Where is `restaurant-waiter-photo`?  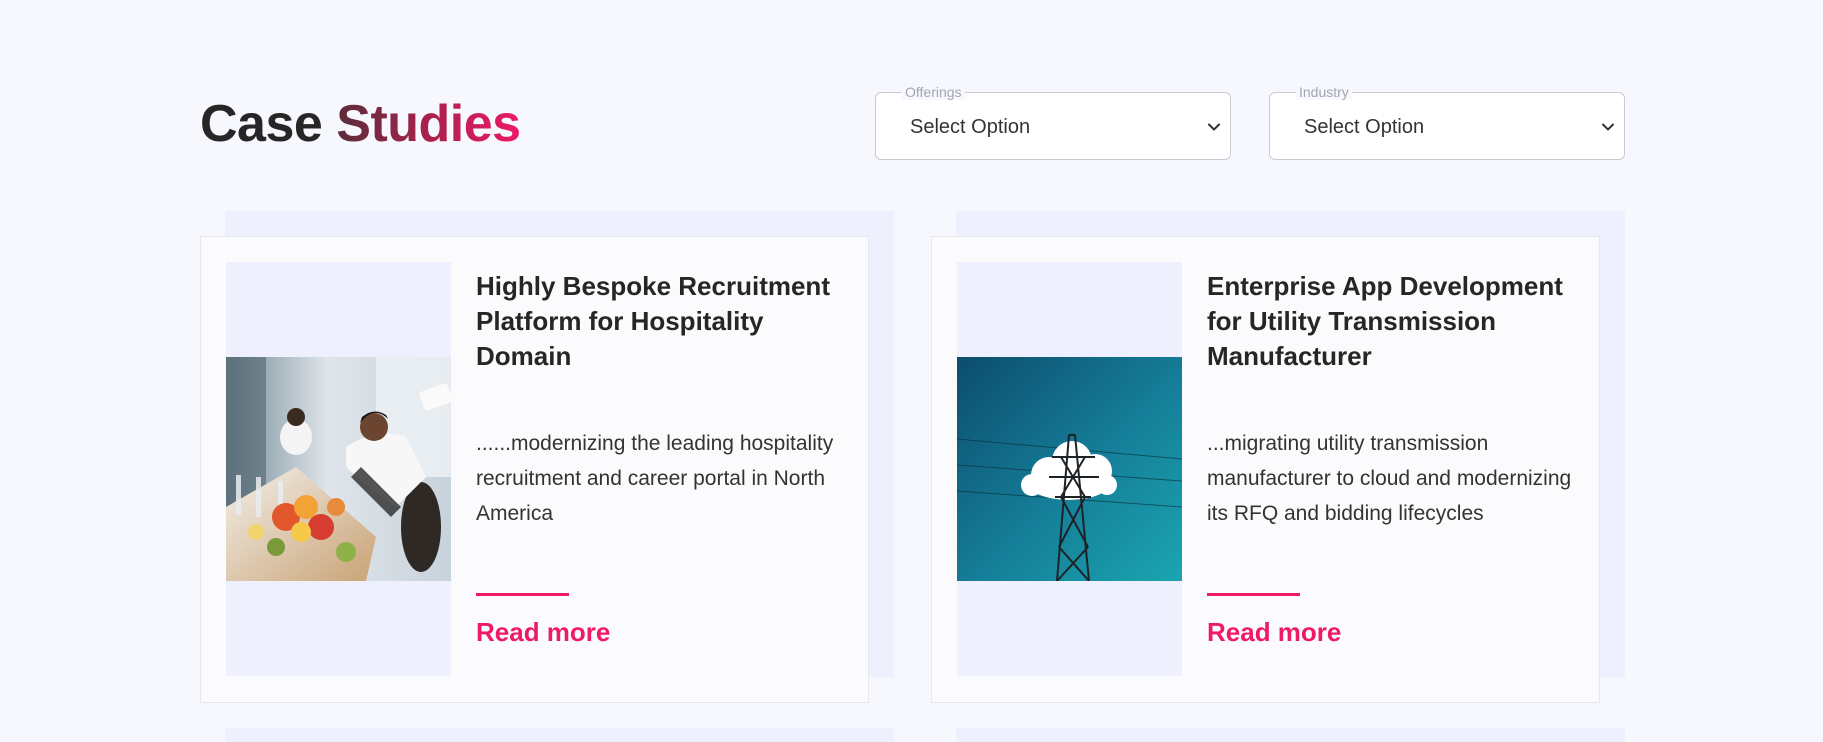 restaurant-waiter-photo is located at coordinates (338, 469).